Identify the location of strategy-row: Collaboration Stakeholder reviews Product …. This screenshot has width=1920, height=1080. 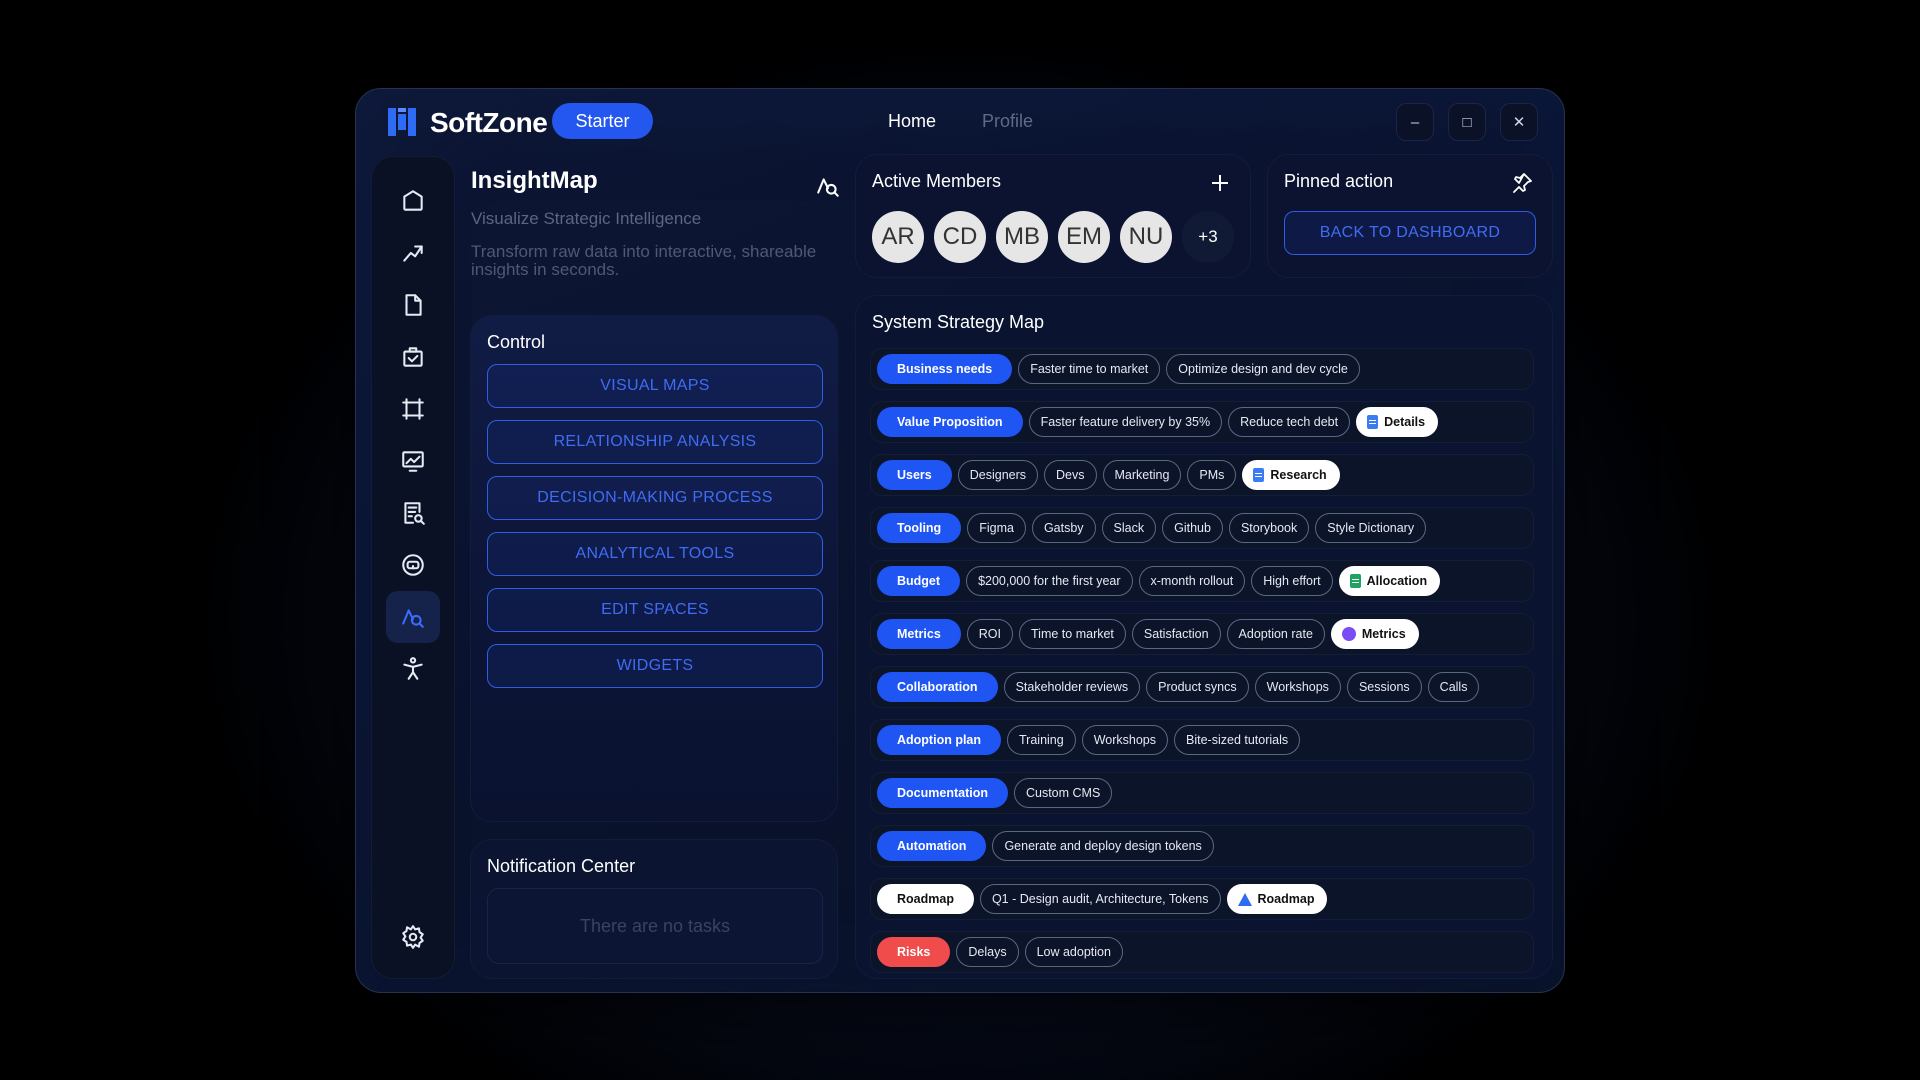
(1202, 687).